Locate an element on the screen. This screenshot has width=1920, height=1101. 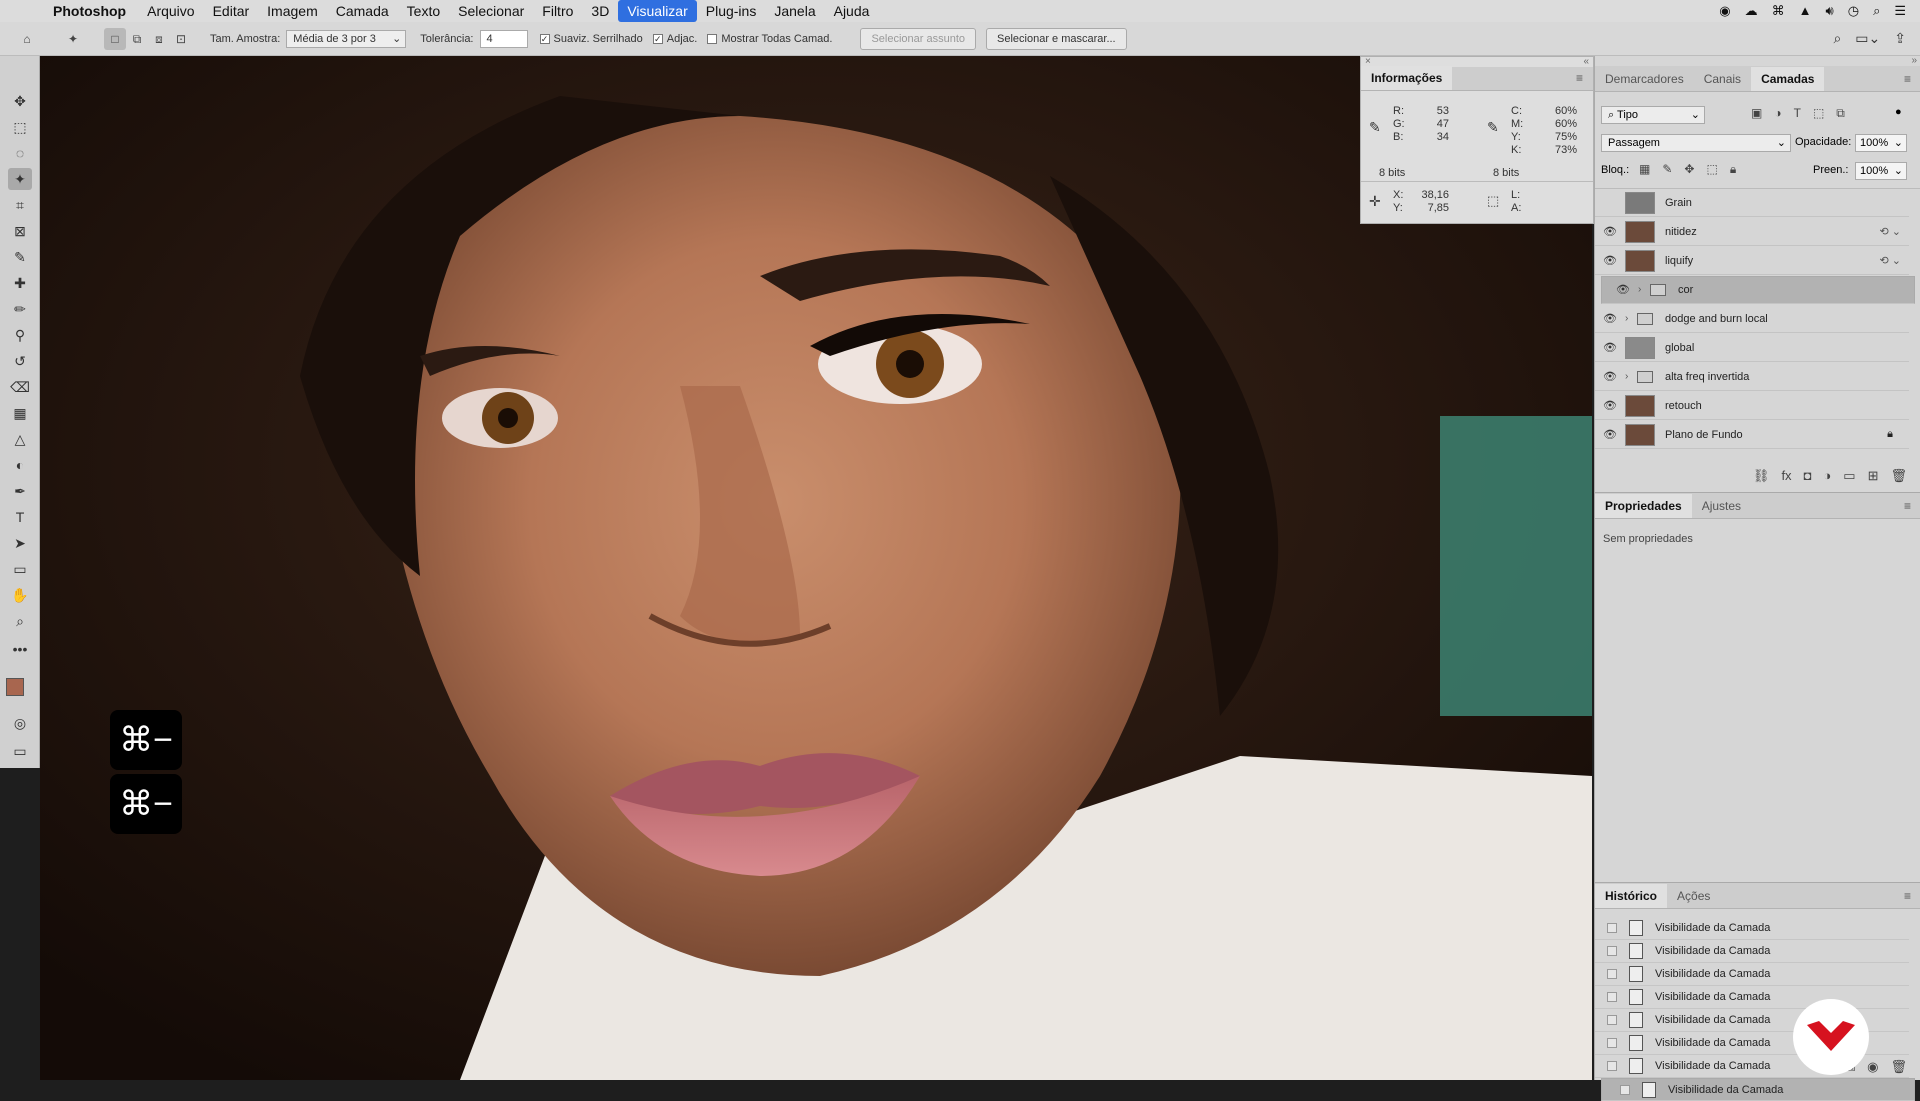
blur-tool-icon: △ is located at coordinates (20, 439).